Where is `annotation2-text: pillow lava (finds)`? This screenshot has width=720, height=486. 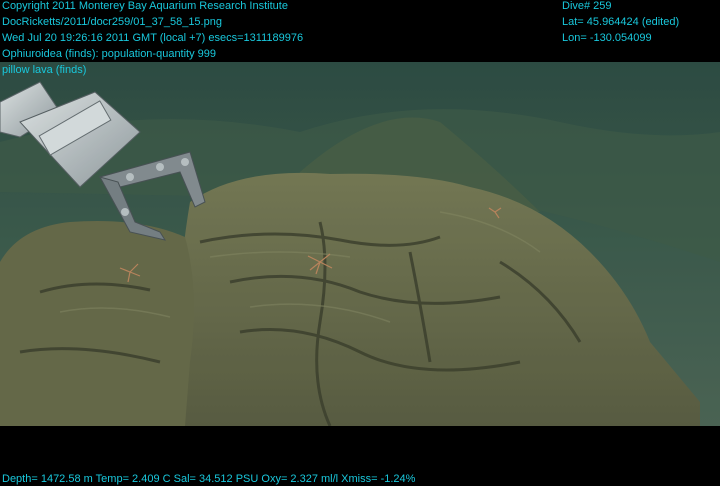
annotation2-text: pillow lava (finds) is located at coordinates (44, 70).